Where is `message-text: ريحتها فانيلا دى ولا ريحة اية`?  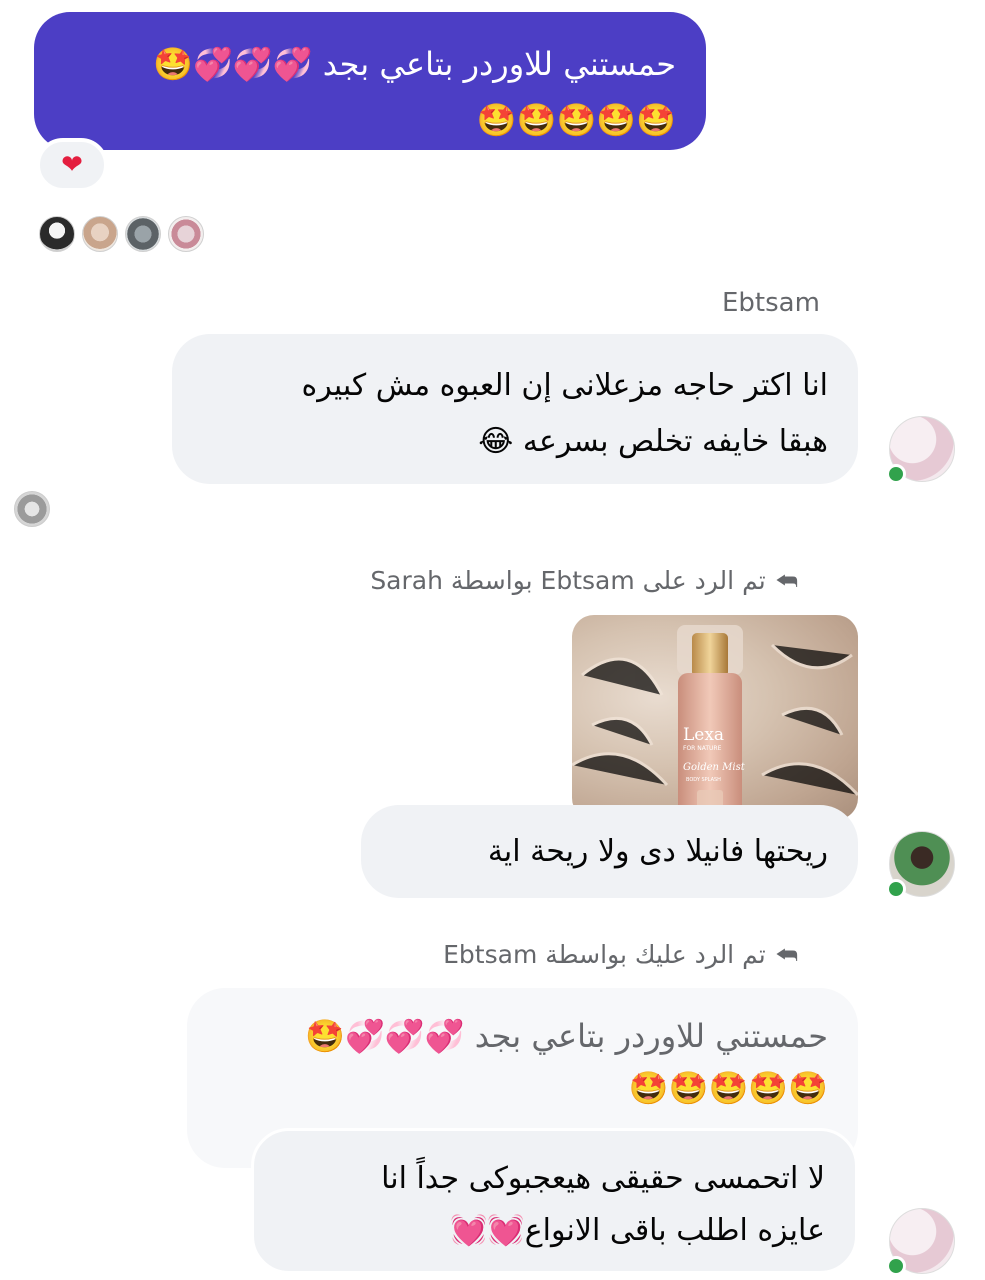
message-text: ريحتها فانيلا دى ولا ريحة اية is located at coordinates (657, 851).